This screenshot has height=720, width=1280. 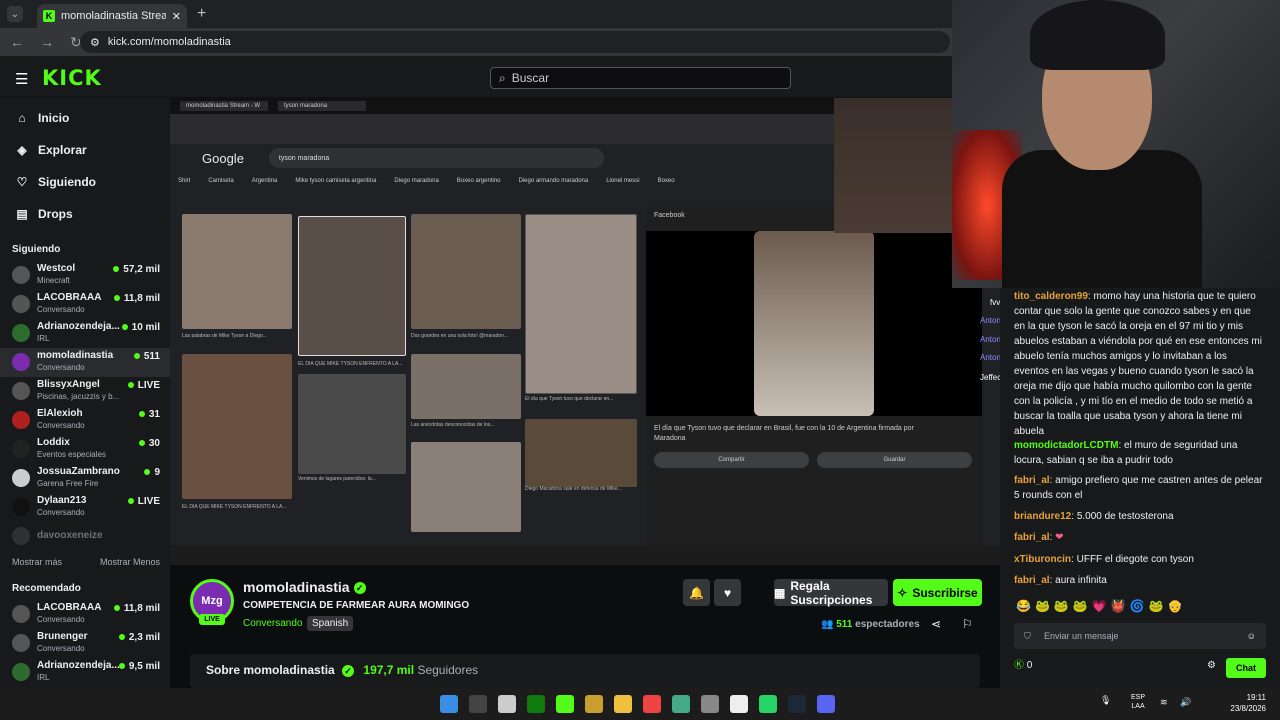 What do you see at coordinates (85, 614) in the screenshot?
I see `sidebar-recommended-lacobraaa: LACOBRAAA Conversando 11,8 mil` at bounding box center [85, 614].